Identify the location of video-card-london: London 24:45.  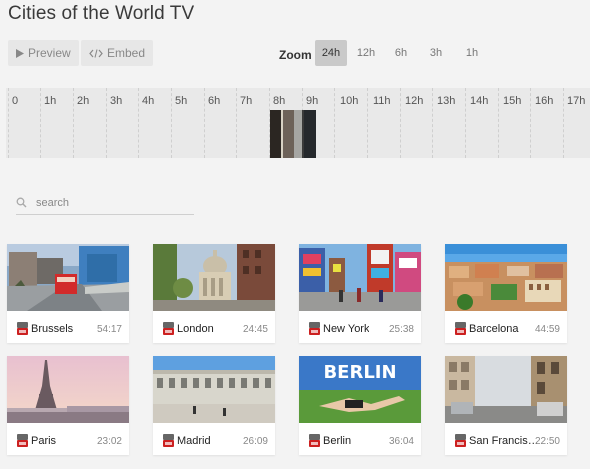
(214, 293).